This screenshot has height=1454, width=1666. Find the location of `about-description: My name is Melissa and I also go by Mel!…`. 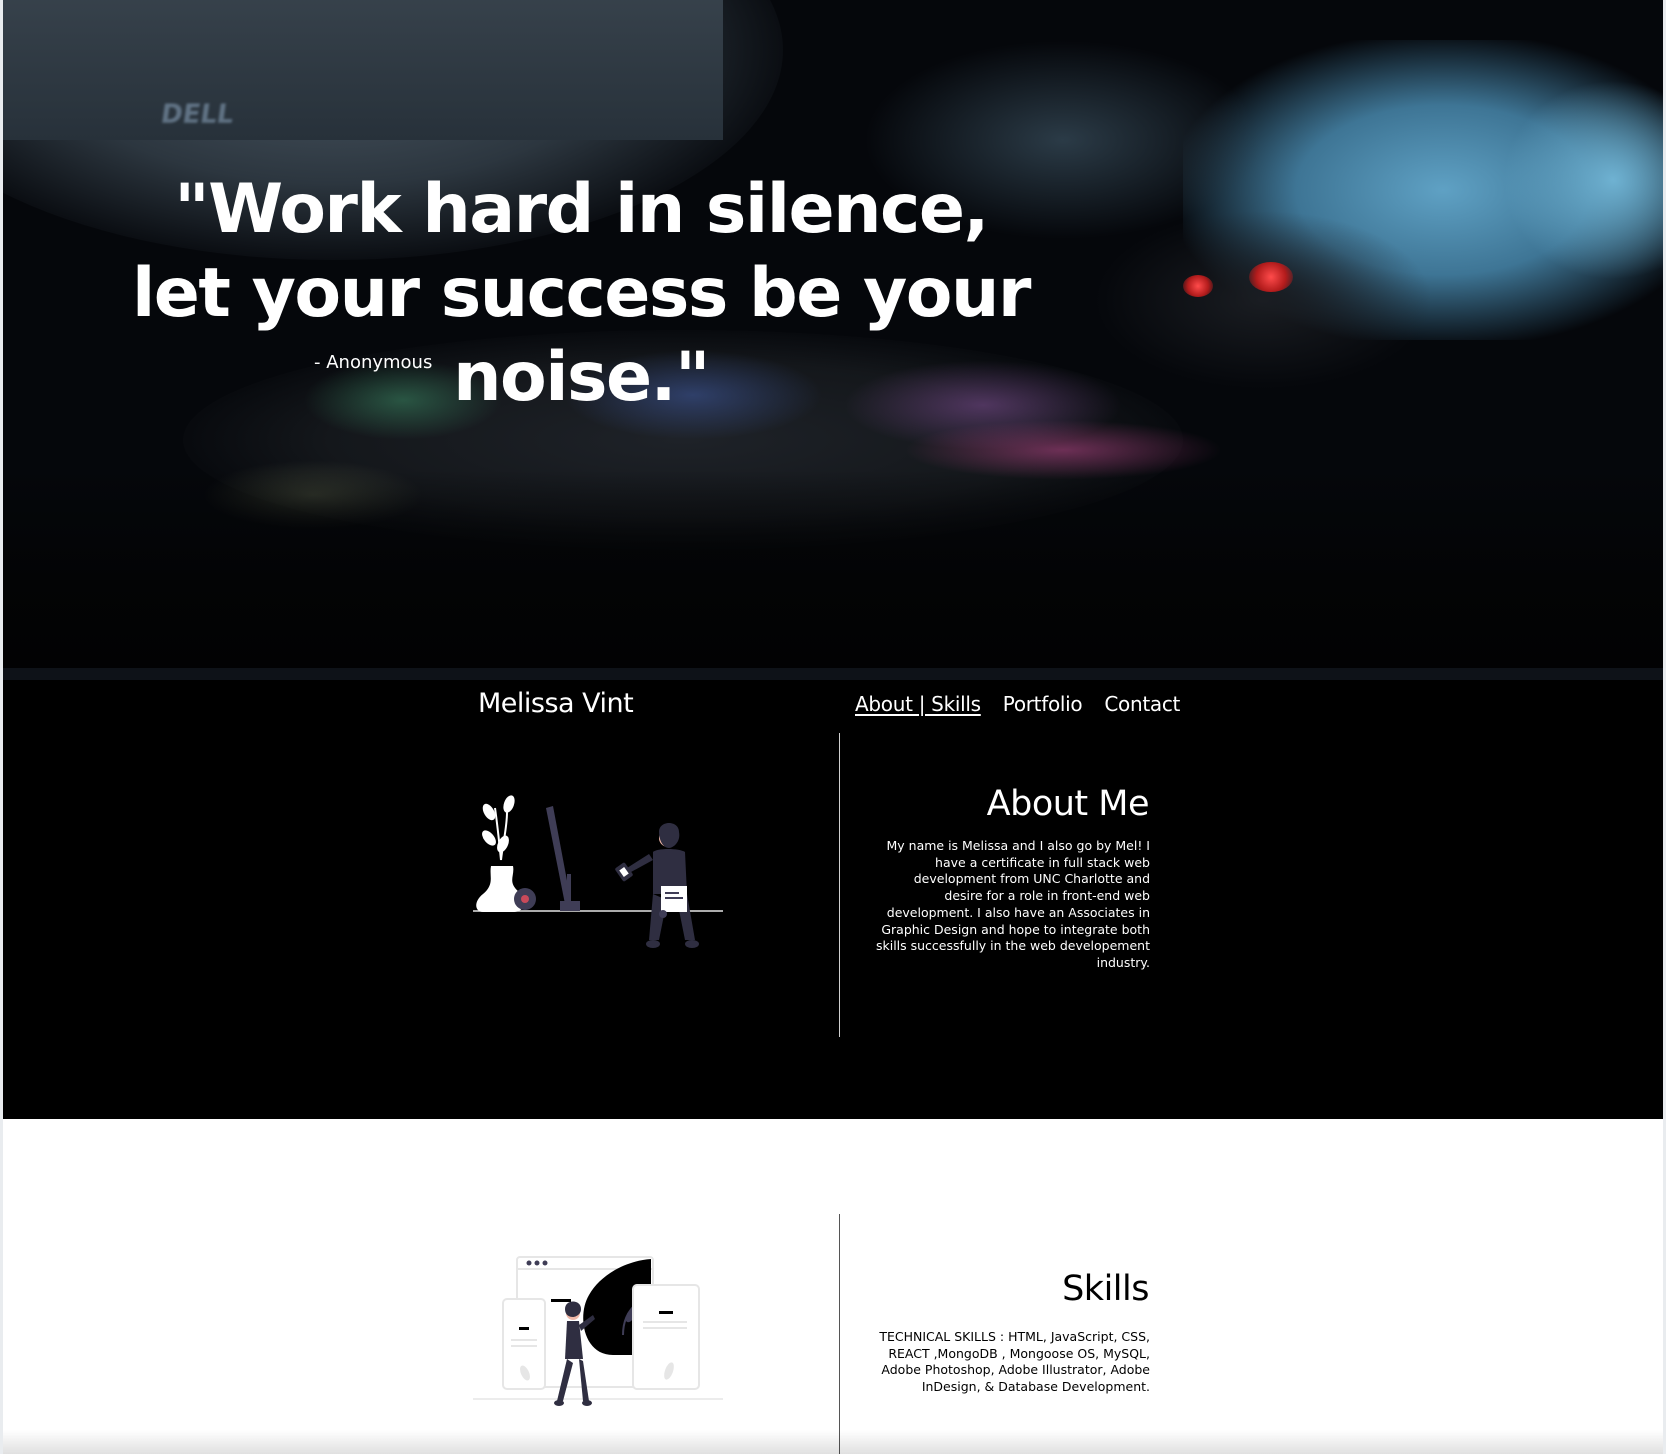

about-description: My name is Melissa and I also go by Mel!… is located at coordinates (1012, 904).